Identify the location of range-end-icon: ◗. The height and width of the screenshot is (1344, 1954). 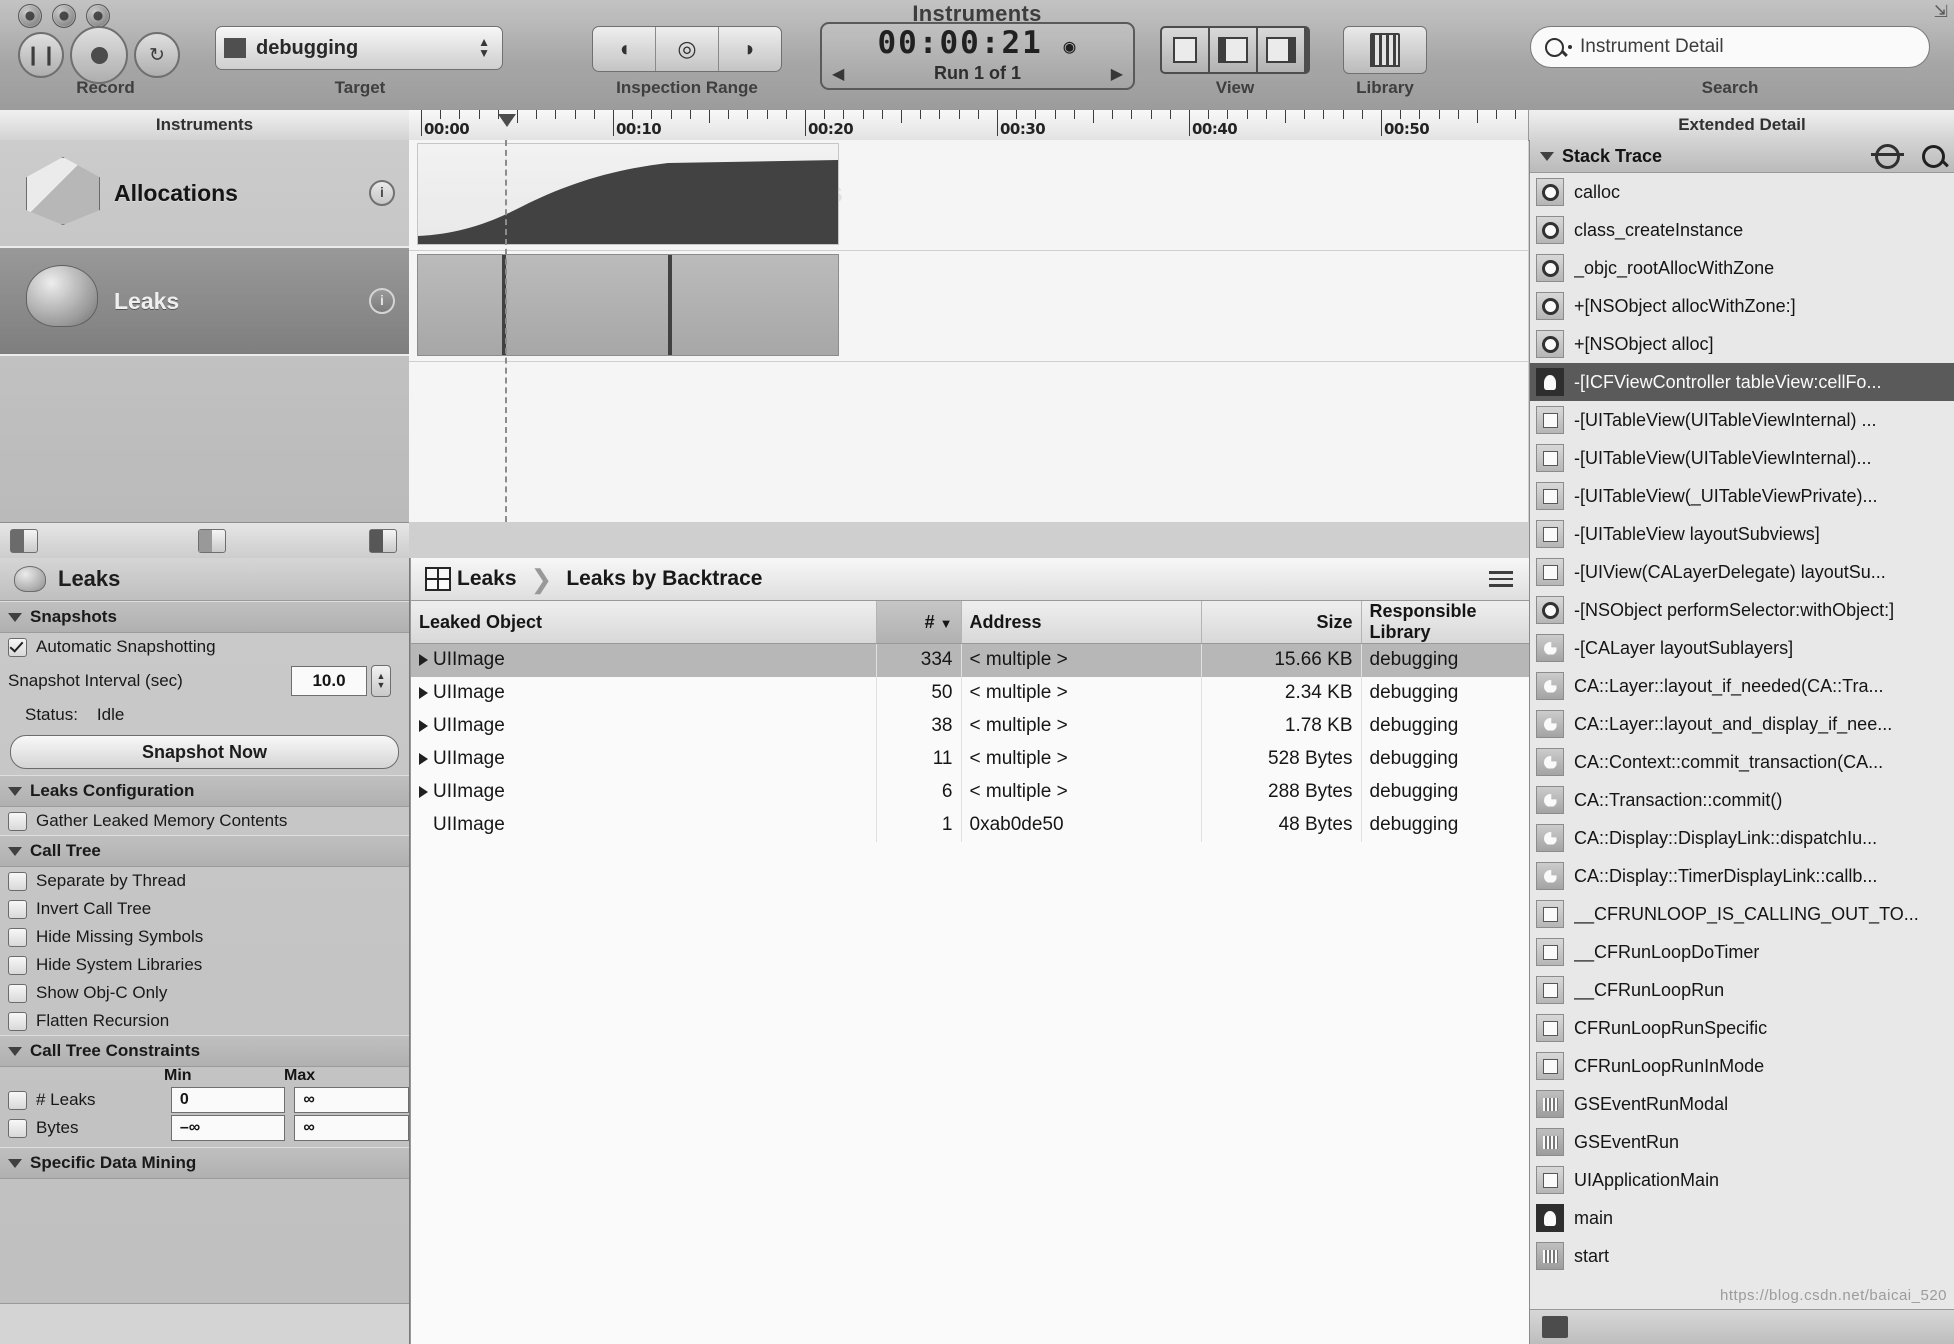
(750, 49).